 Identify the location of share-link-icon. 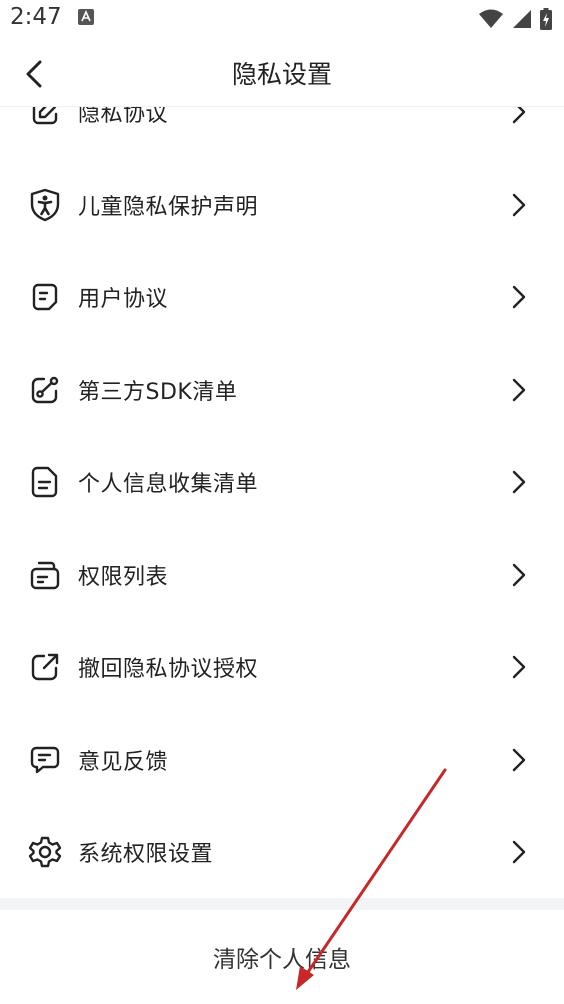
(45, 390).